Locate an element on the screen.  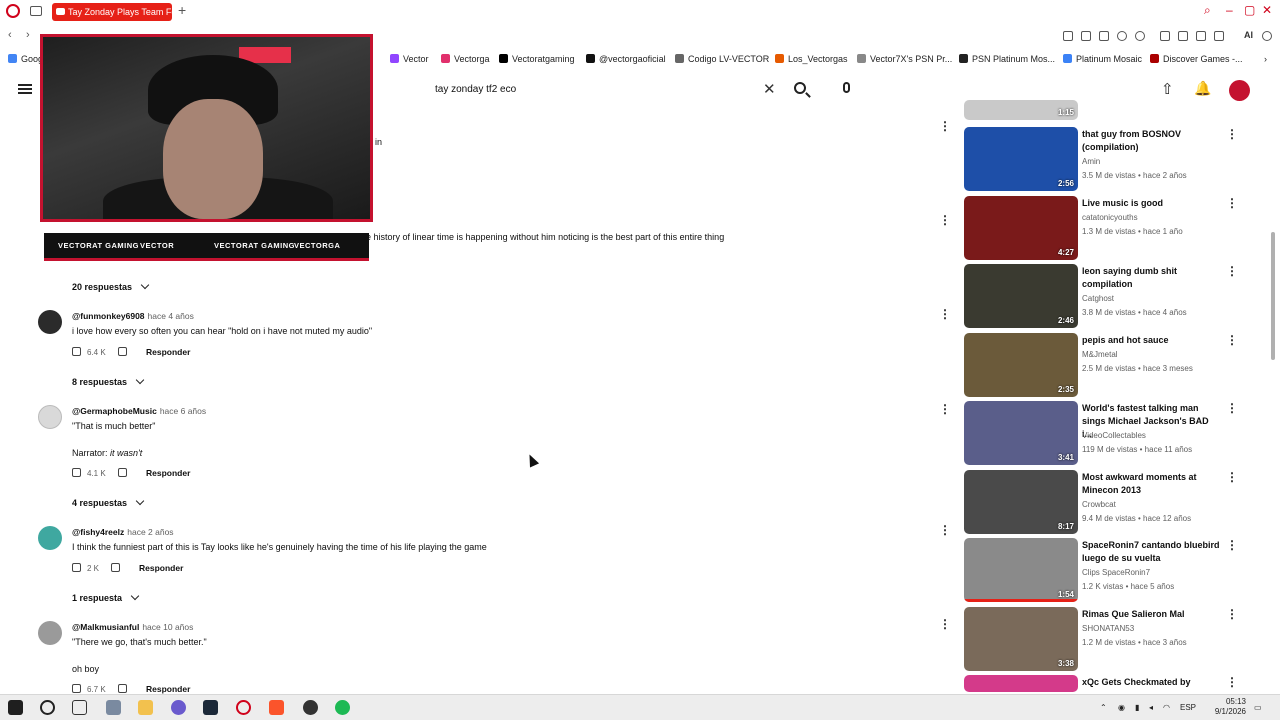
search-tabs-icon: ⌕ is located at coordinates (1207, 10).